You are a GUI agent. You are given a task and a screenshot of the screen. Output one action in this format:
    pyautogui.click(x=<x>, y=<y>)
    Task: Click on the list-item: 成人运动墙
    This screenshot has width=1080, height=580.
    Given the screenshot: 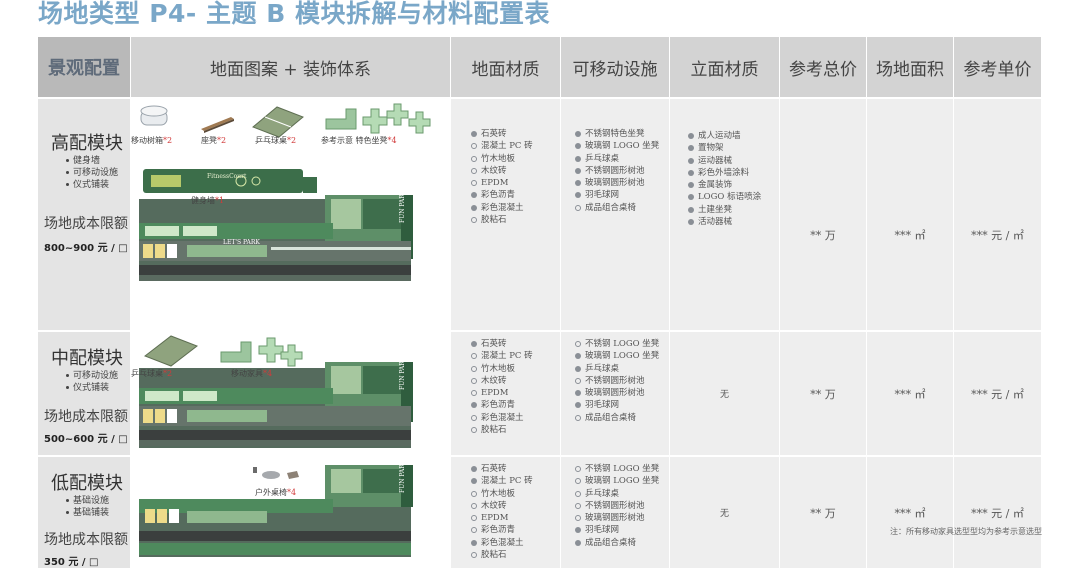 What is the action you would take?
    pyautogui.click(x=733, y=136)
    